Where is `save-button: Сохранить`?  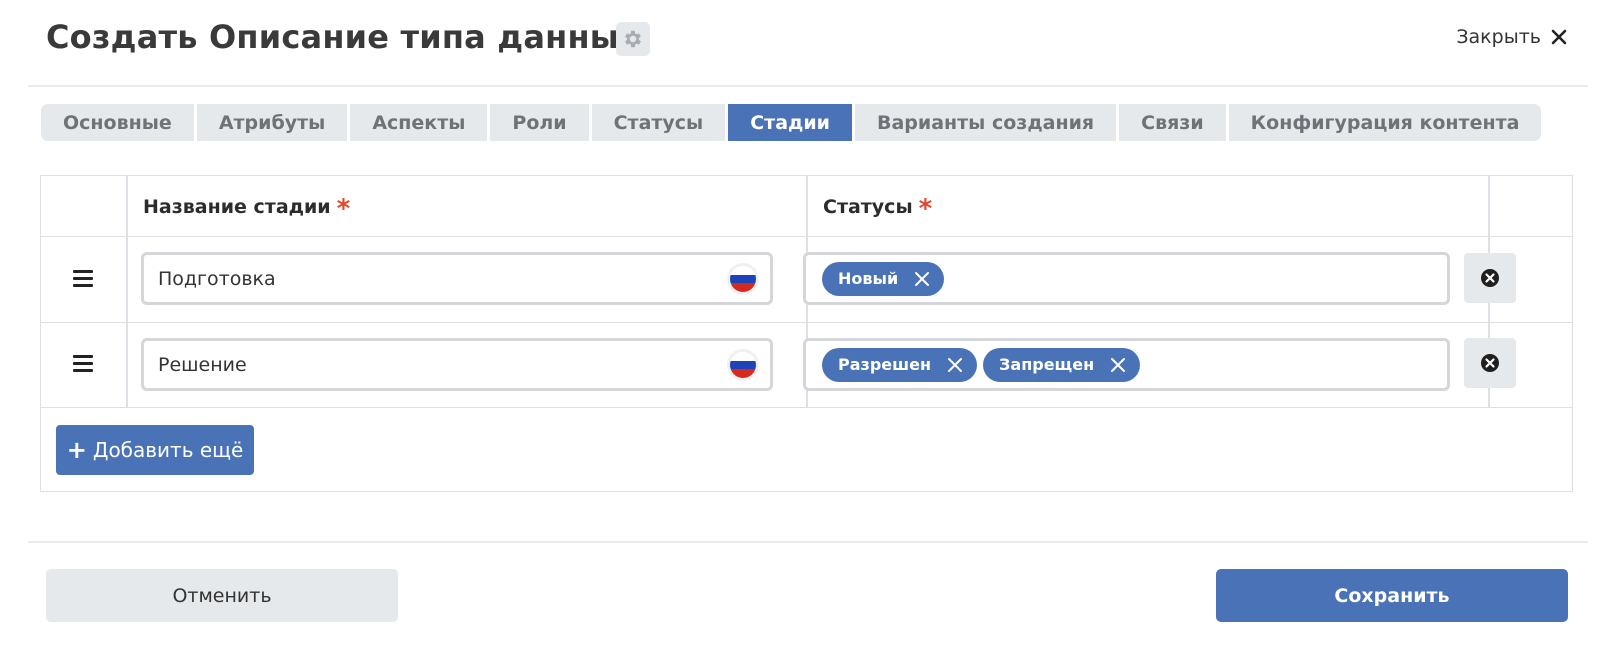 save-button: Сохранить is located at coordinates (1392, 595).